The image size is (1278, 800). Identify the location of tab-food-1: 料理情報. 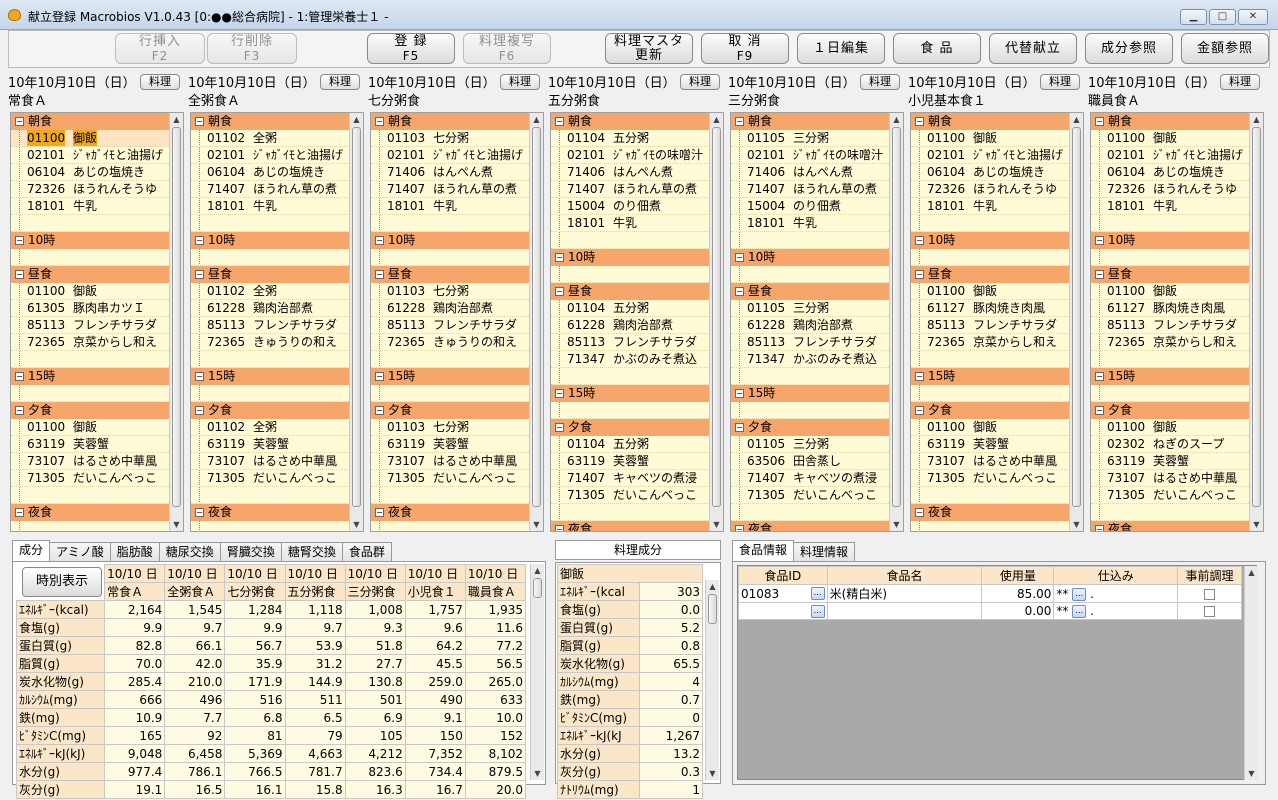
(824, 552).